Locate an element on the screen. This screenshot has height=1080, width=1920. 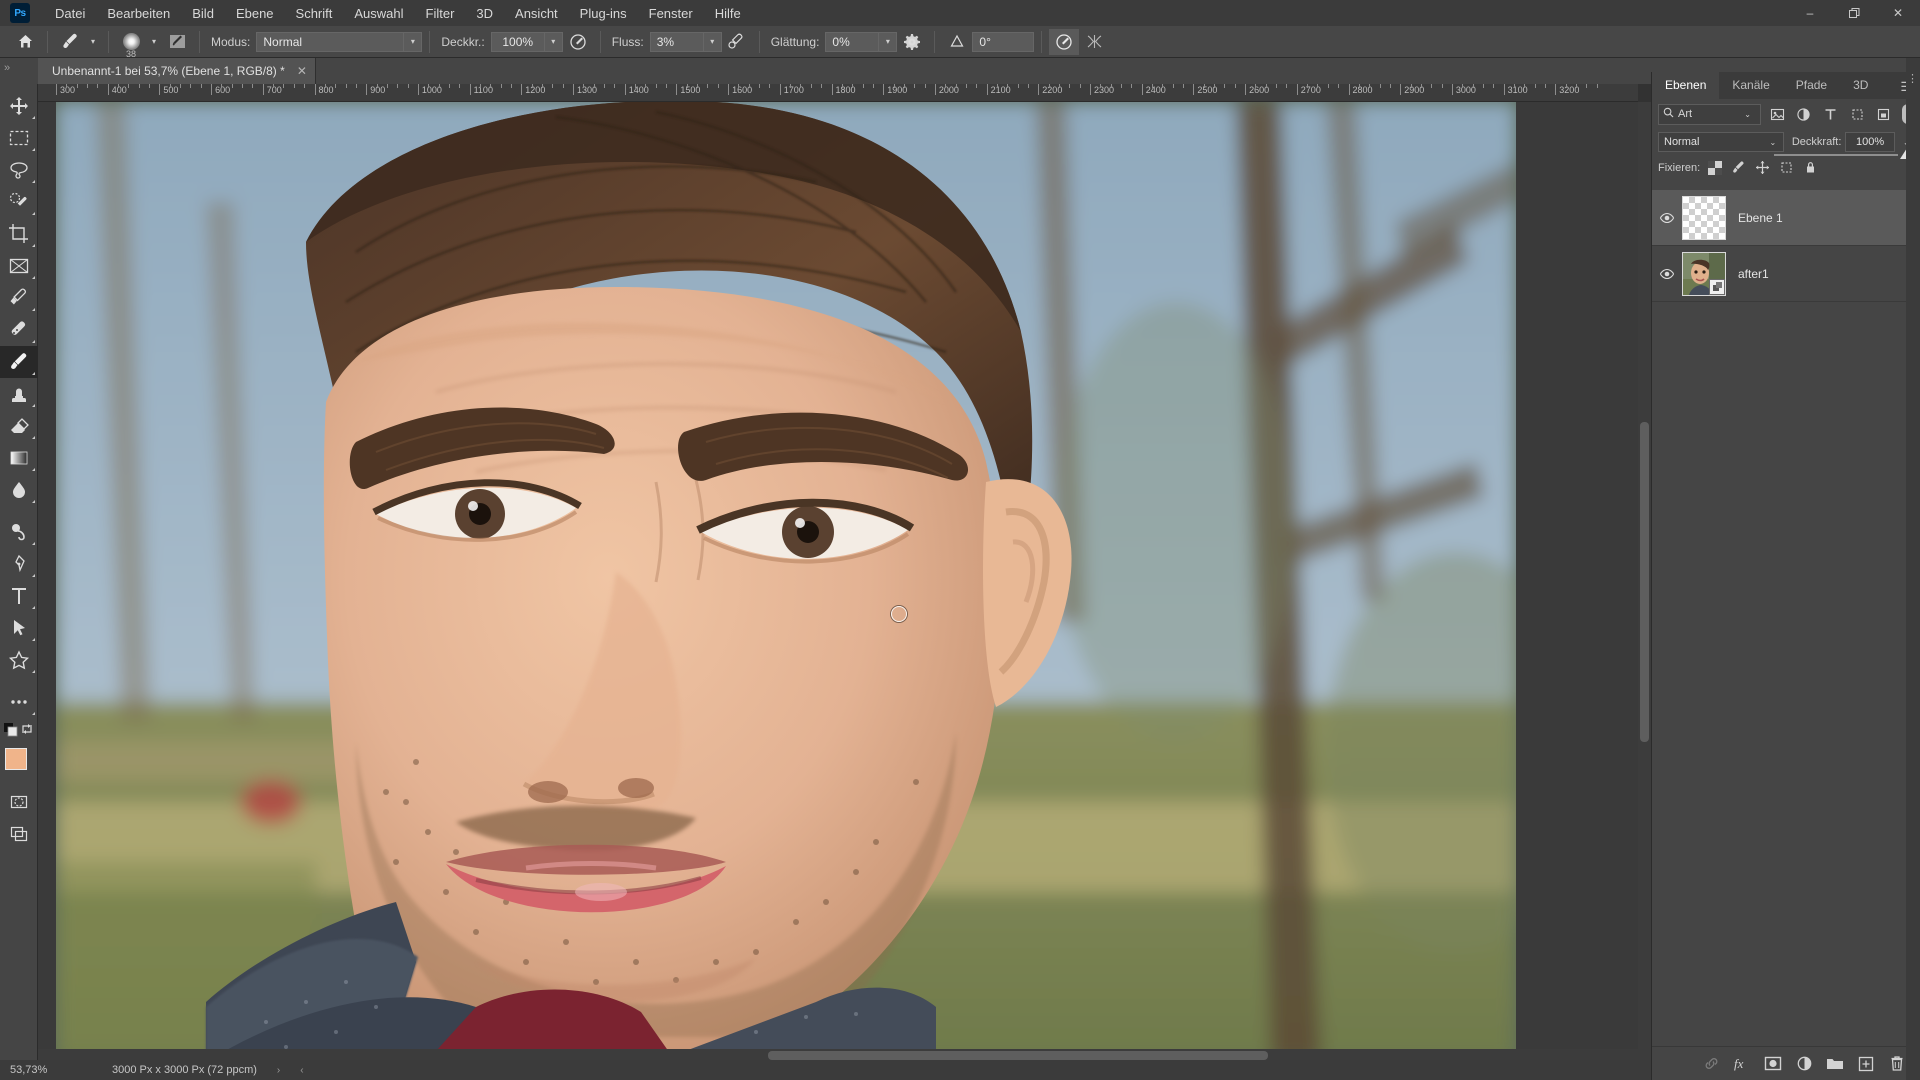
brush-preset-caret: ▾ is located at coordinates (93, 42).